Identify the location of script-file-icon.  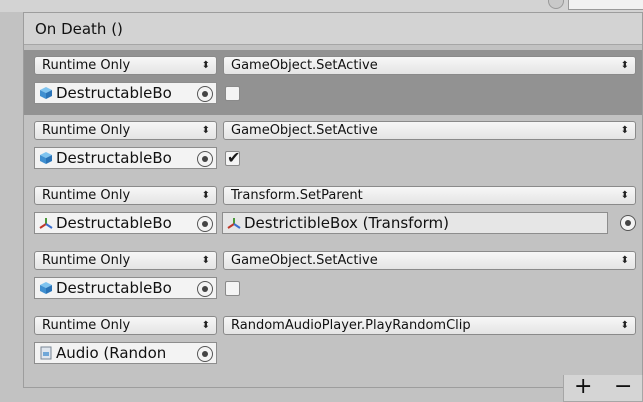
(46, 352).